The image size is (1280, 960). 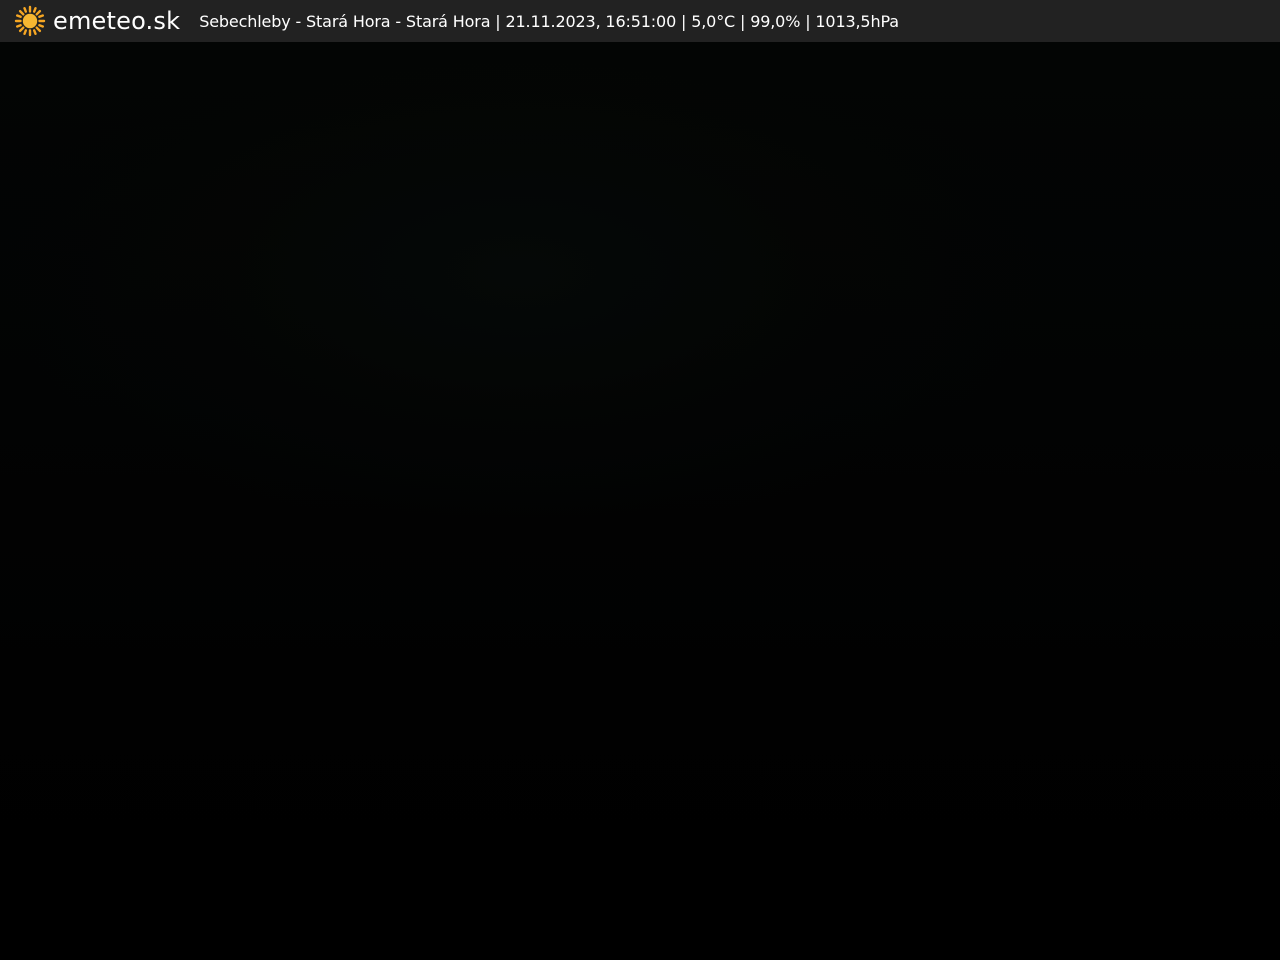 I want to click on sun-icon, so click(x=30, y=21).